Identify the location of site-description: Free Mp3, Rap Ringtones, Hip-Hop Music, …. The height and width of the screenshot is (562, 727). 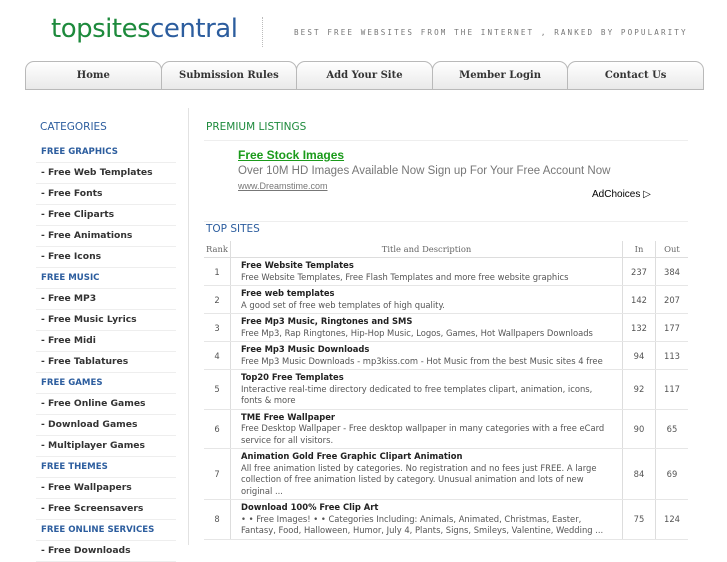
(417, 332).